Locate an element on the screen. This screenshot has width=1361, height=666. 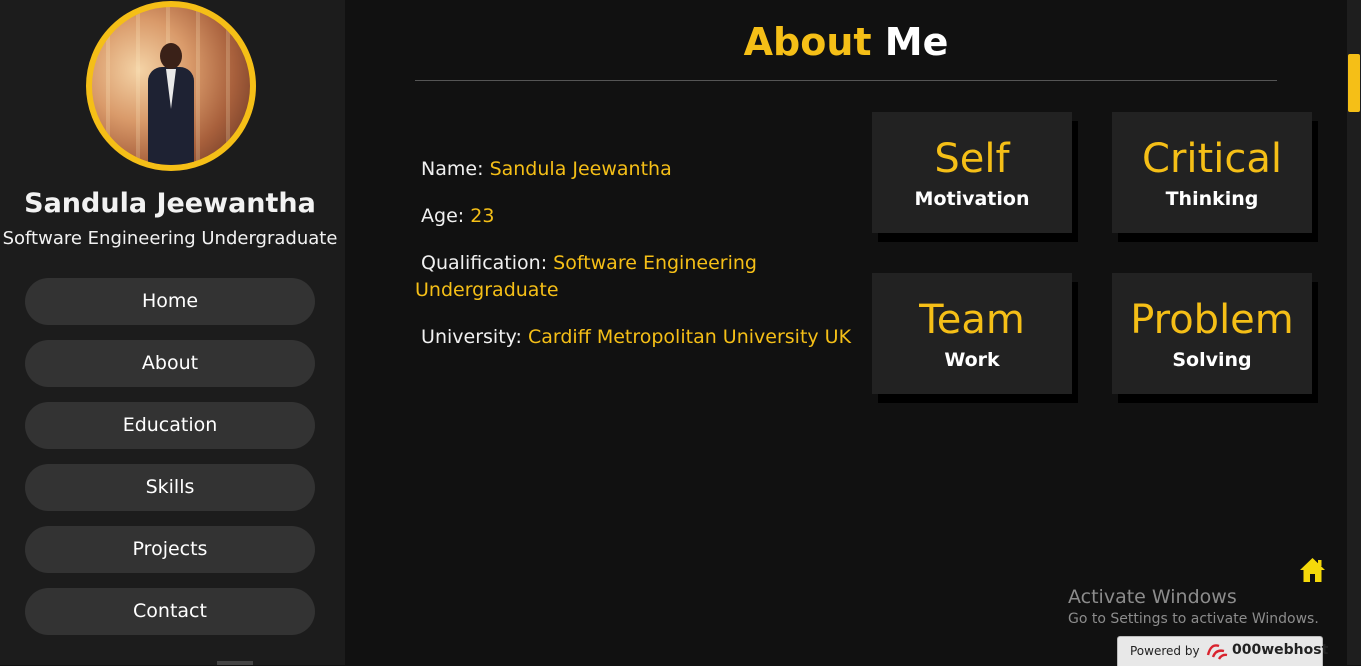
title-divider is located at coordinates (846, 80).